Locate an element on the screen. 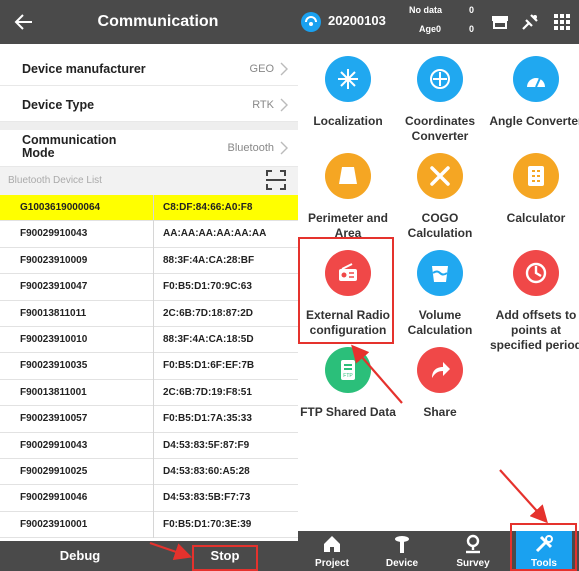 Image resolution: width=579 pixels, height=571 pixels. communication-header: Communication is located at coordinates (149, 22).